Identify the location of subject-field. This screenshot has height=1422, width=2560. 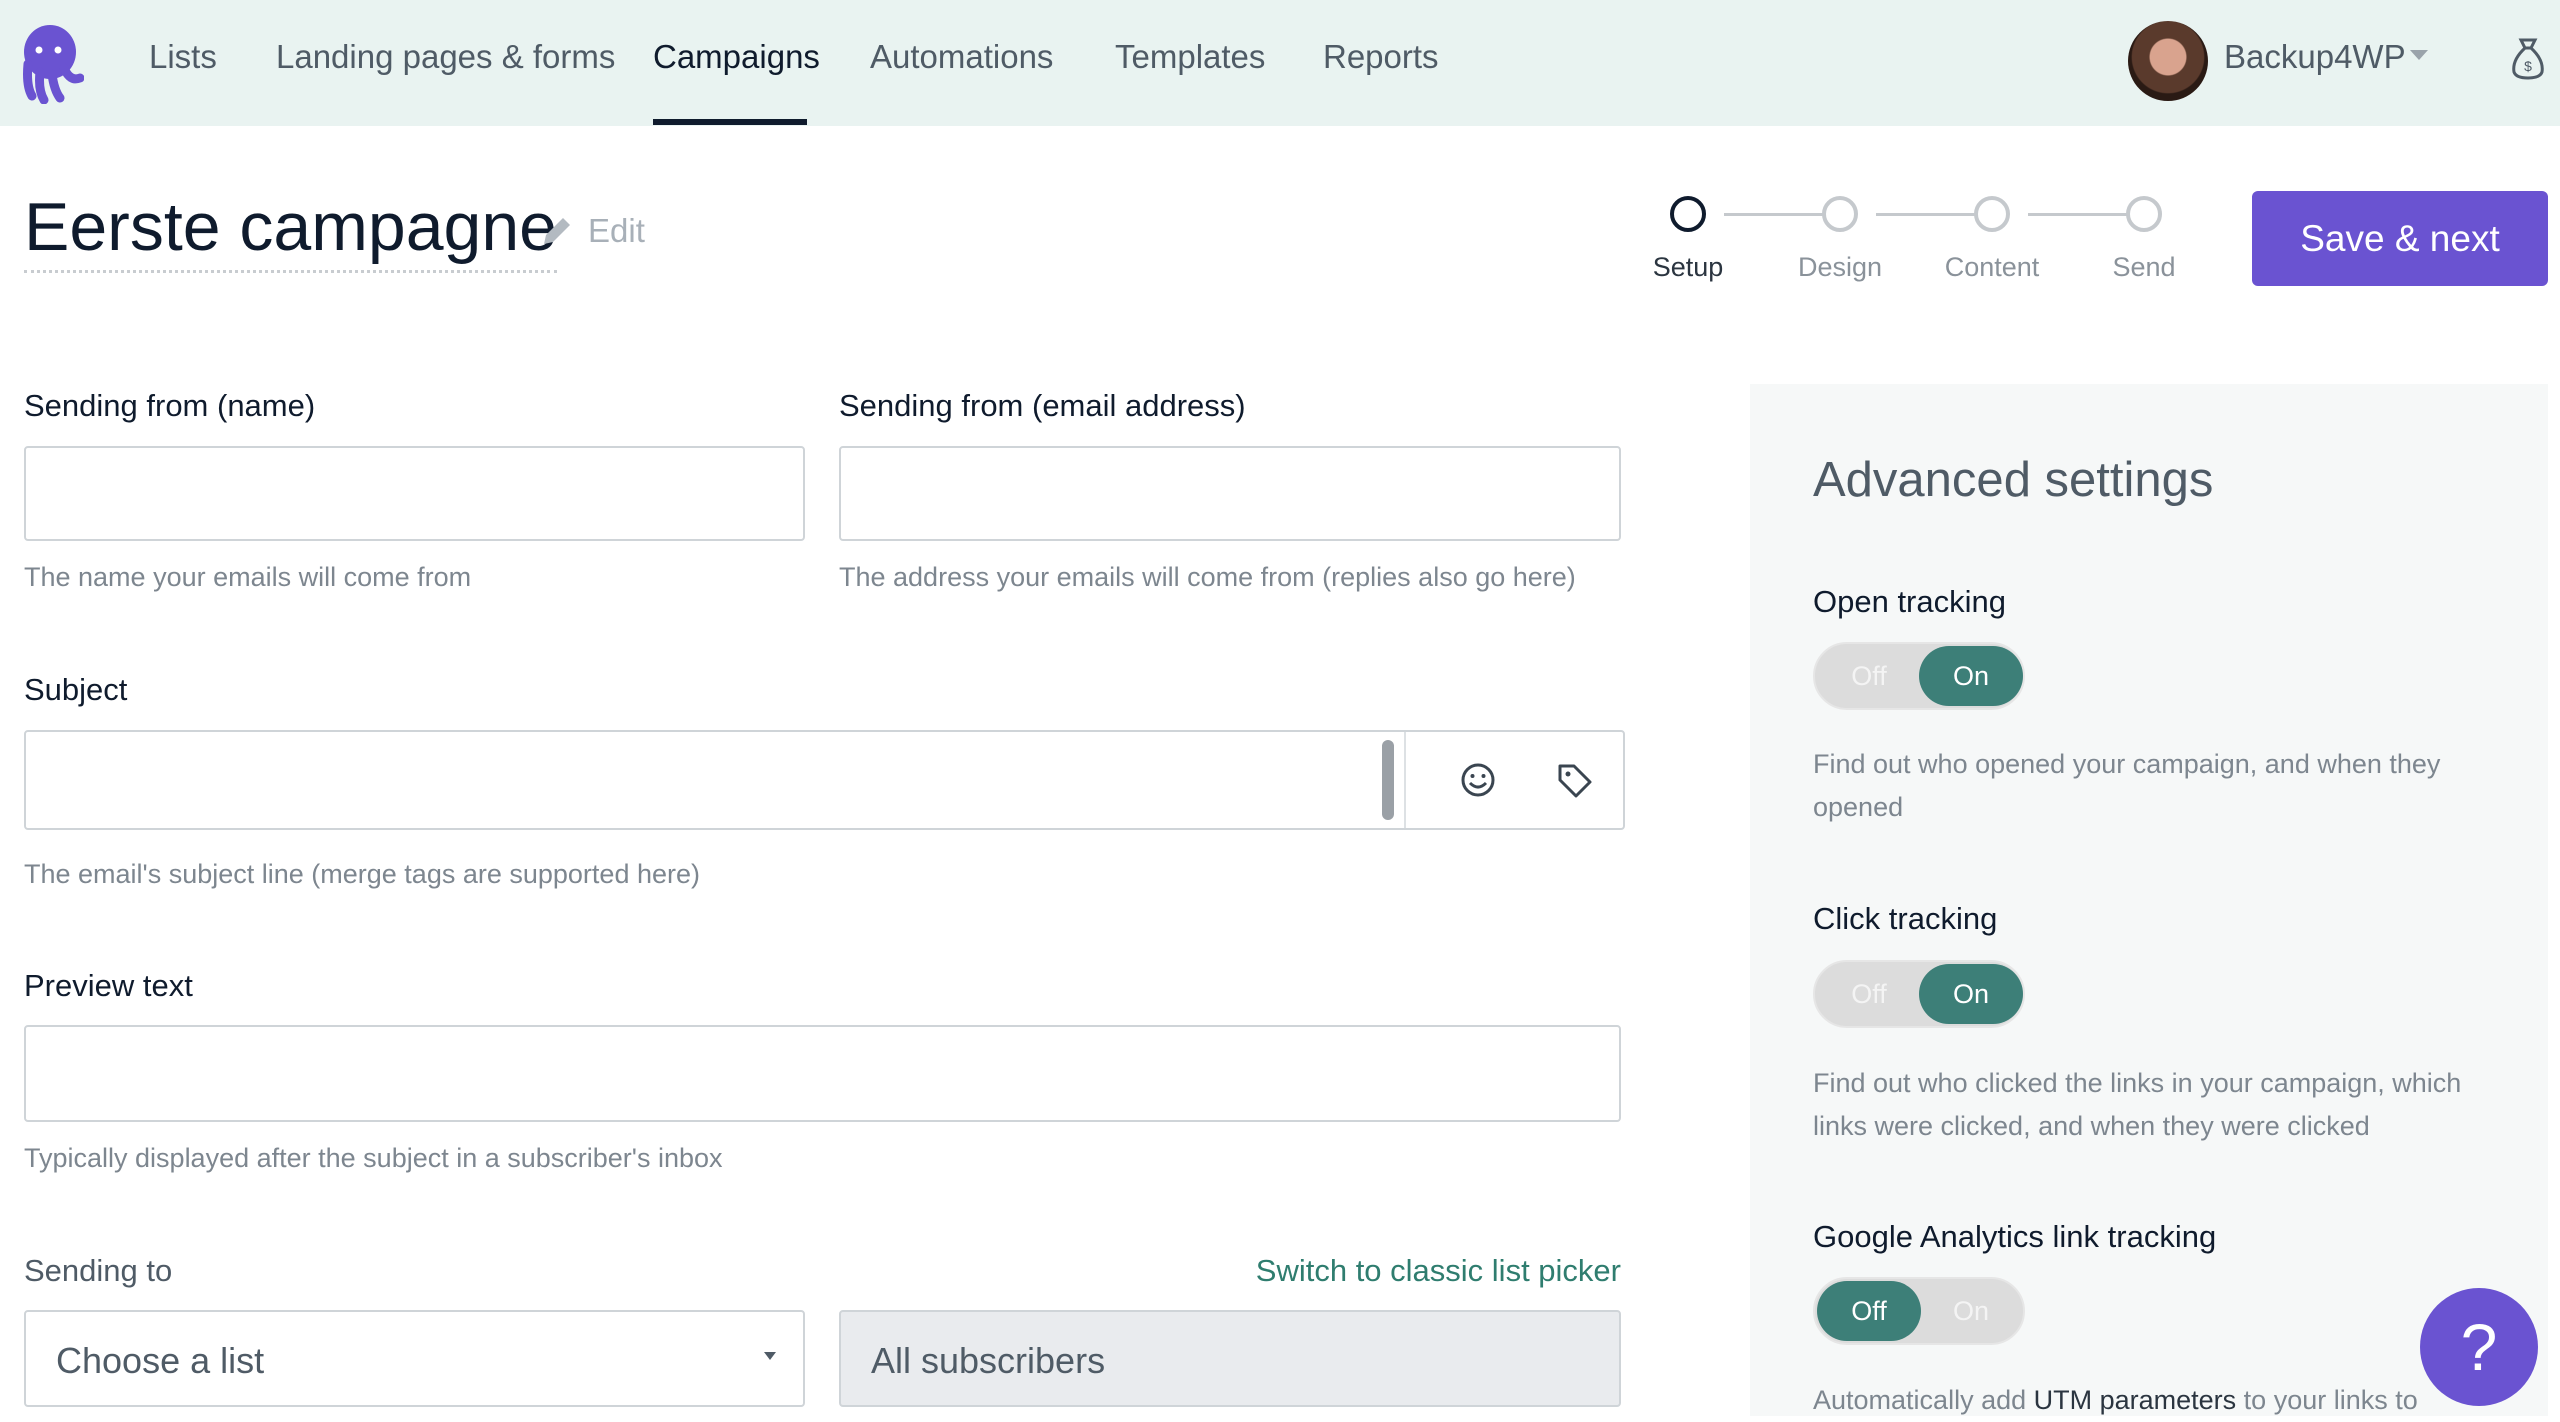
(824, 780).